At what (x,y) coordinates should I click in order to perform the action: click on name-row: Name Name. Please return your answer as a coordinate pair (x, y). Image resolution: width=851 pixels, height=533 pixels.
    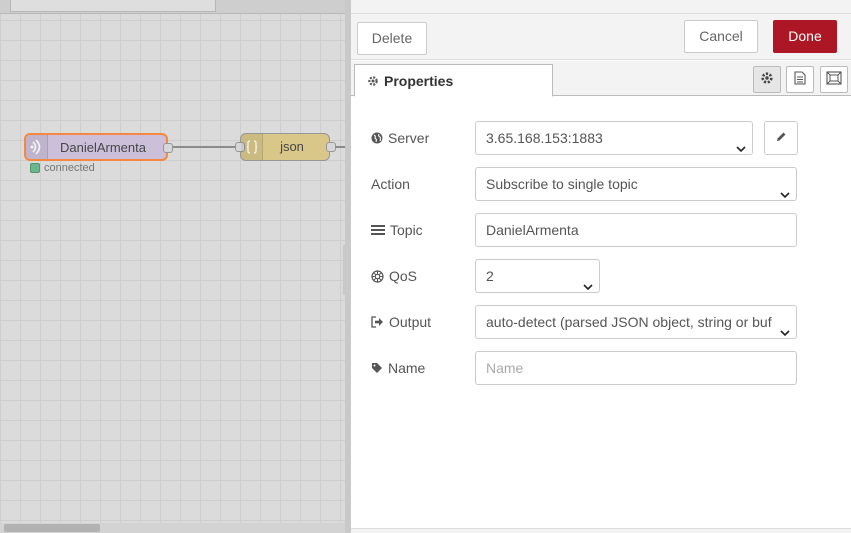
    Looking at the image, I should click on (601, 368).